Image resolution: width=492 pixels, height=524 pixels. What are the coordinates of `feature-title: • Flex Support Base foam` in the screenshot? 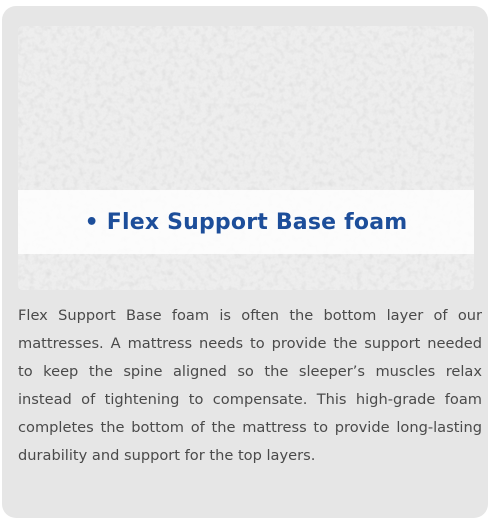 It's located at (246, 222).